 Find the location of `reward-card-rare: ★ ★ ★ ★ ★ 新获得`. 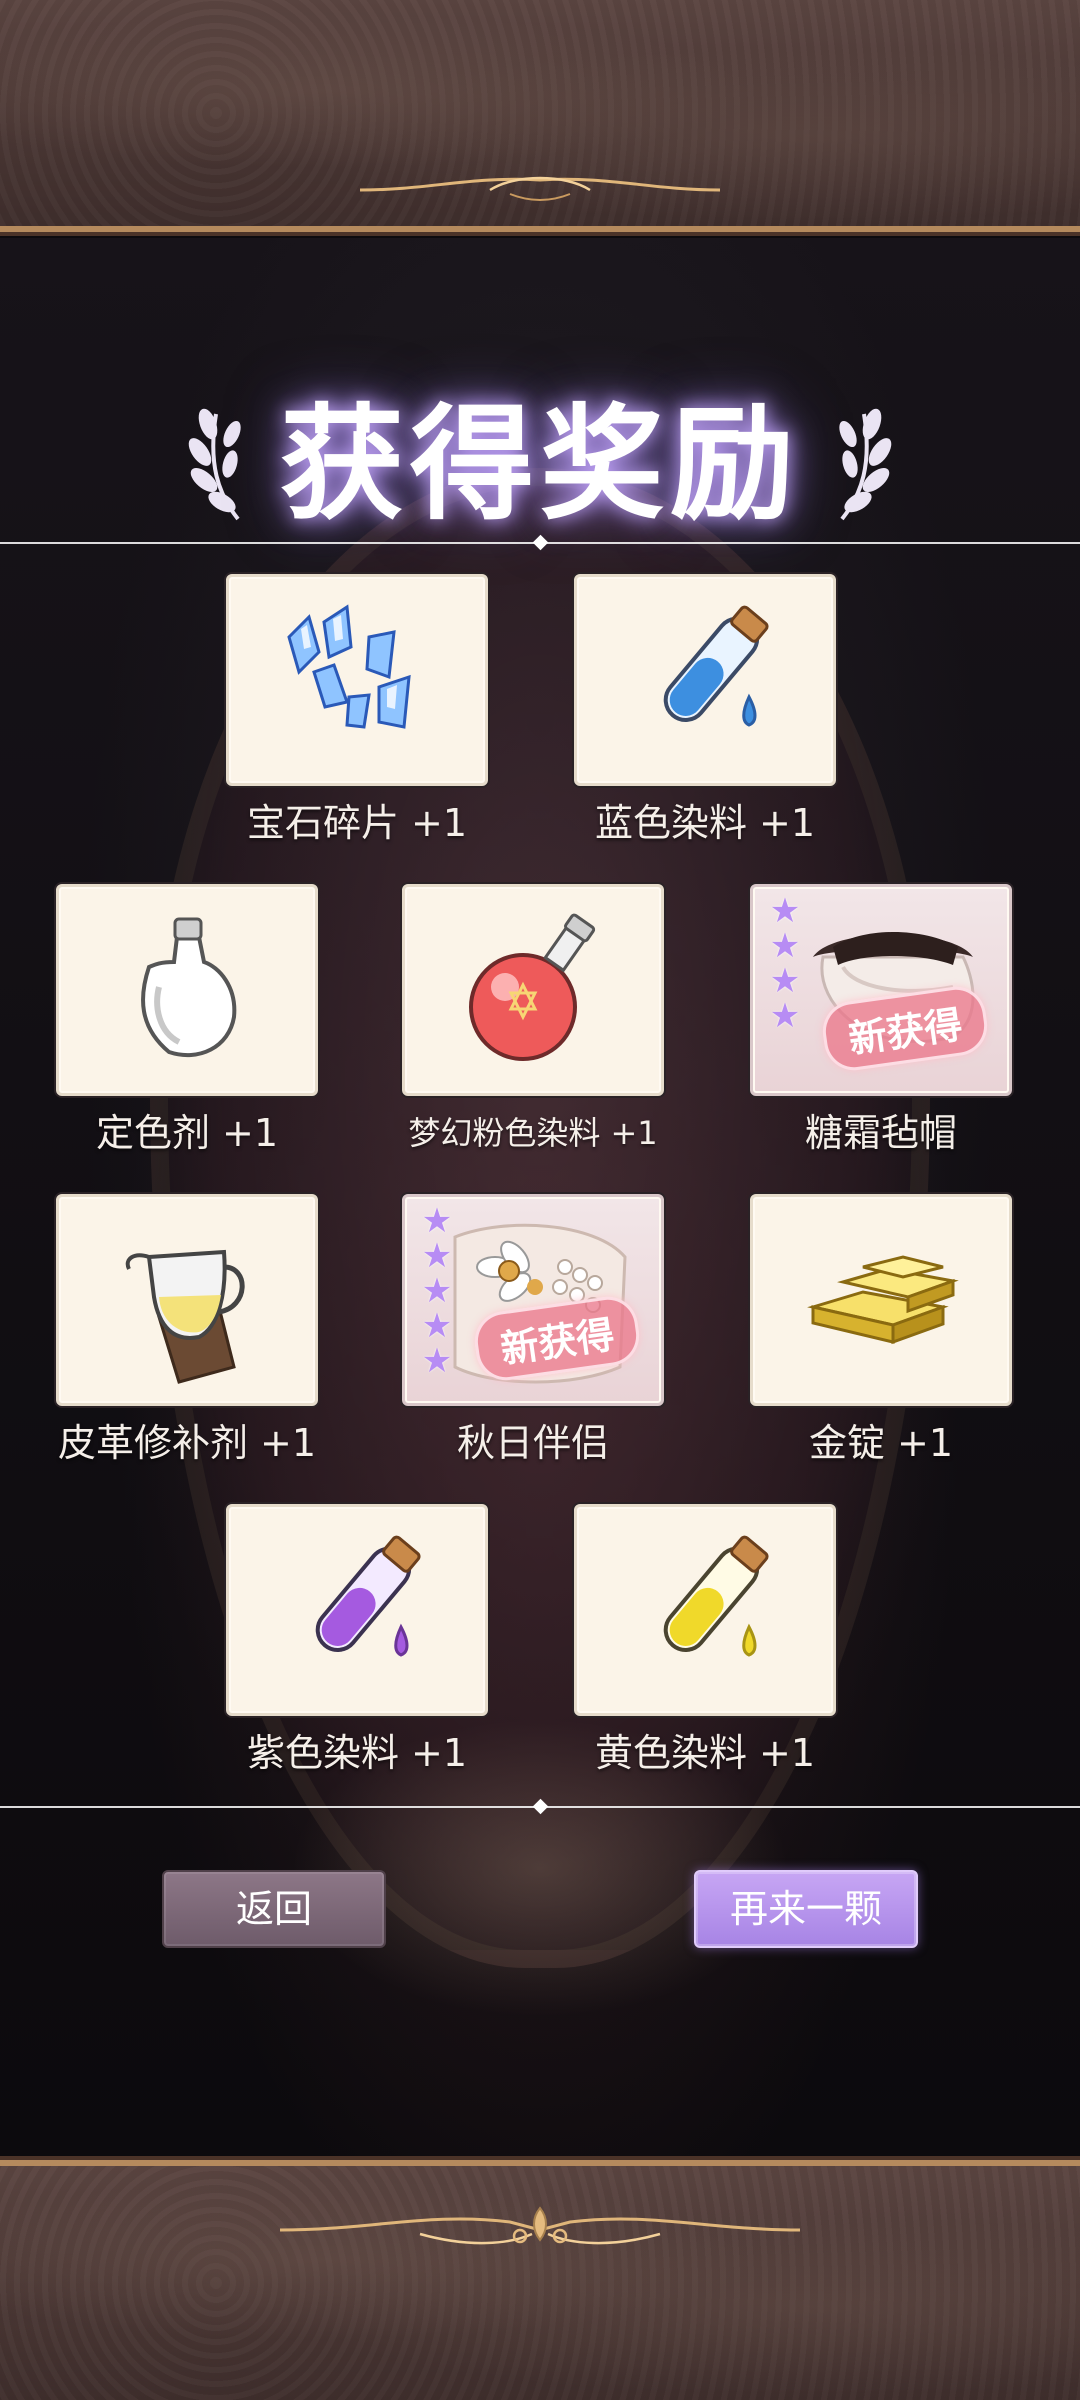

reward-card-rare: ★ ★ ★ ★ ★ 新获得 is located at coordinates (533, 1300).